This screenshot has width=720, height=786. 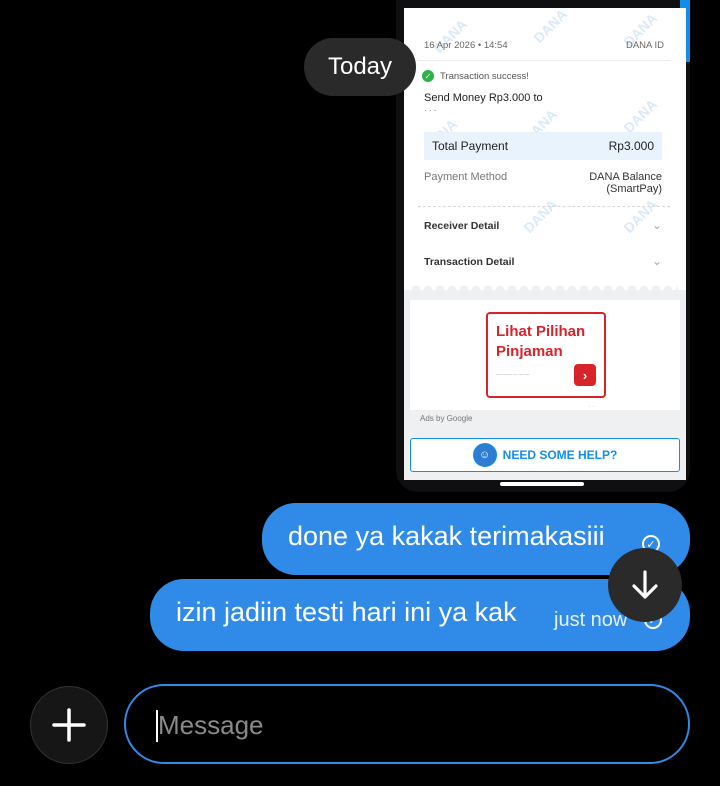 What do you see at coordinates (543, 225) in the screenshot?
I see `receiver-detail-row: Receiver Detail ⌄` at bounding box center [543, 225].